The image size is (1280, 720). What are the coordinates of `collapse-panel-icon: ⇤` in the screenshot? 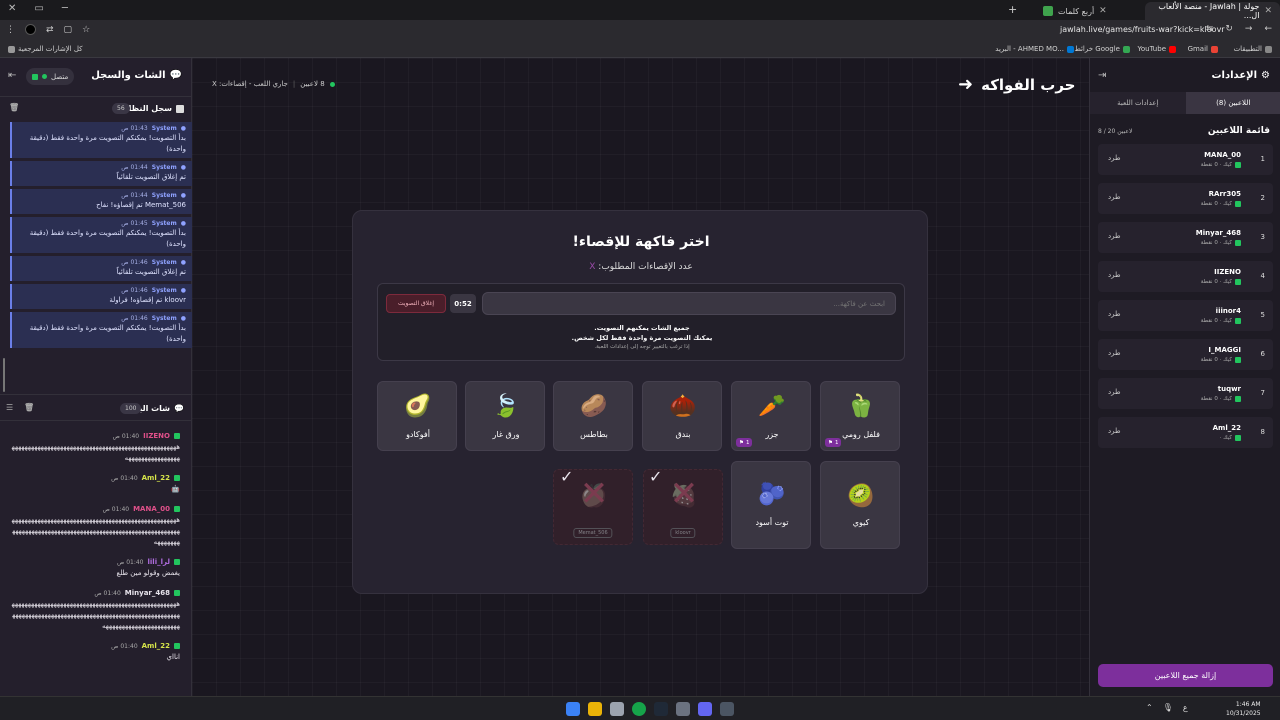 It's located at (12, 75).